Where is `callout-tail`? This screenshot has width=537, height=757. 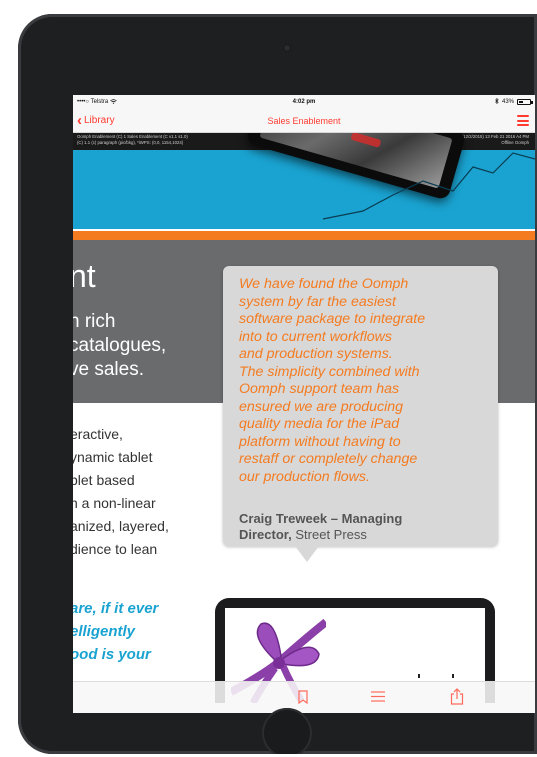 callout-tail is located at coordinates (307, 554).